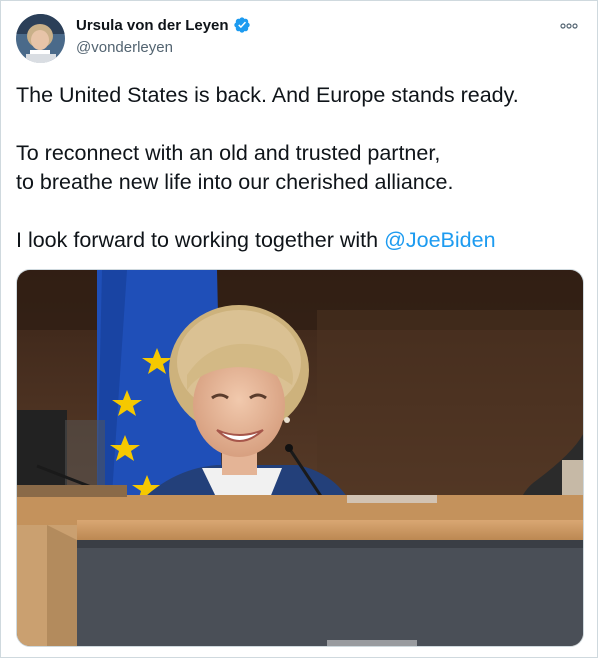 The height and width of the screenshot is (660, 600). What do you see at coordinates (242, 25) in the screenshot?
I see `verified-badge-icon` at bounding box center [242, 25].